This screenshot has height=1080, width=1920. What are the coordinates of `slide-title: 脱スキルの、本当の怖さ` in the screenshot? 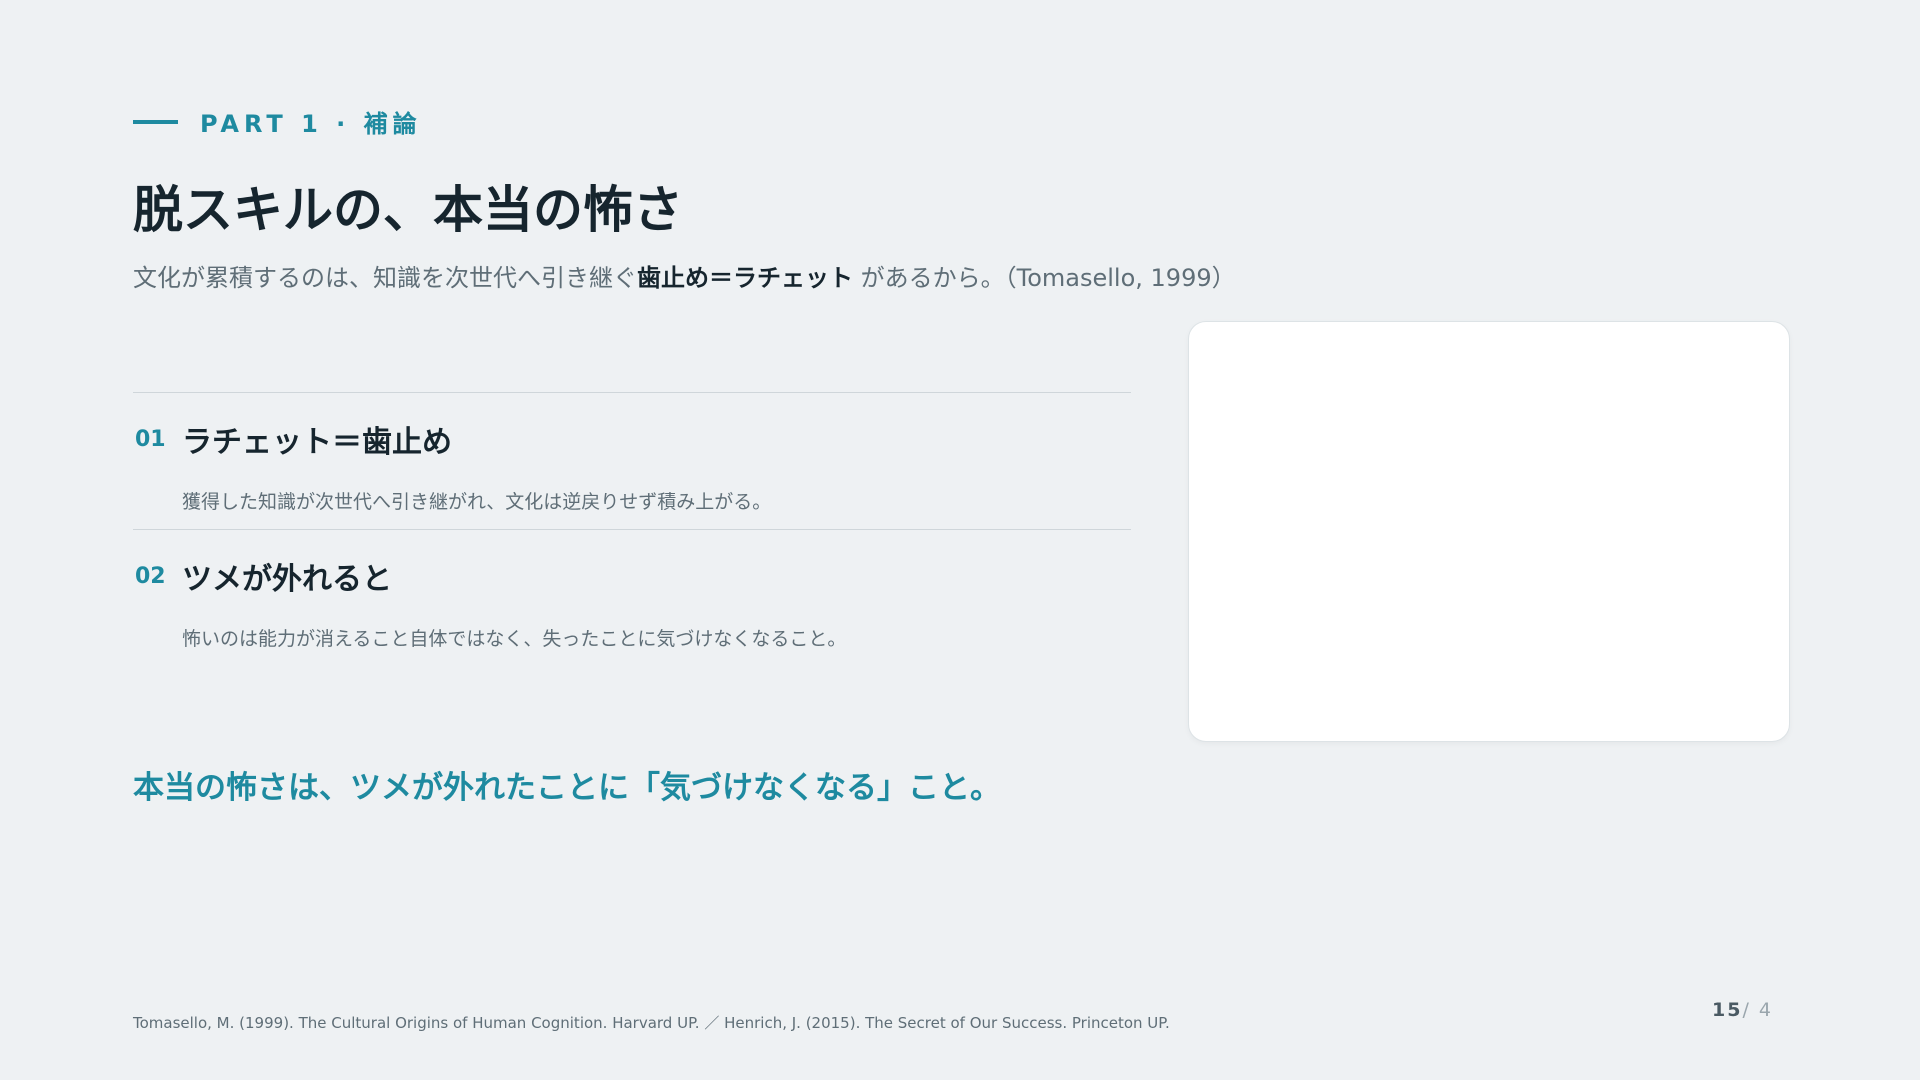 It's located at (408, 210).